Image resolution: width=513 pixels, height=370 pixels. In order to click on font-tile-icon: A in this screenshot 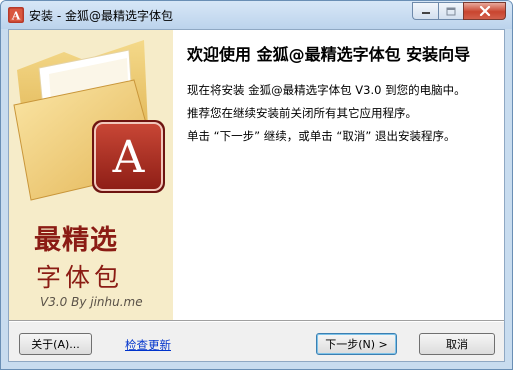, I will do `click(128, 156)`.